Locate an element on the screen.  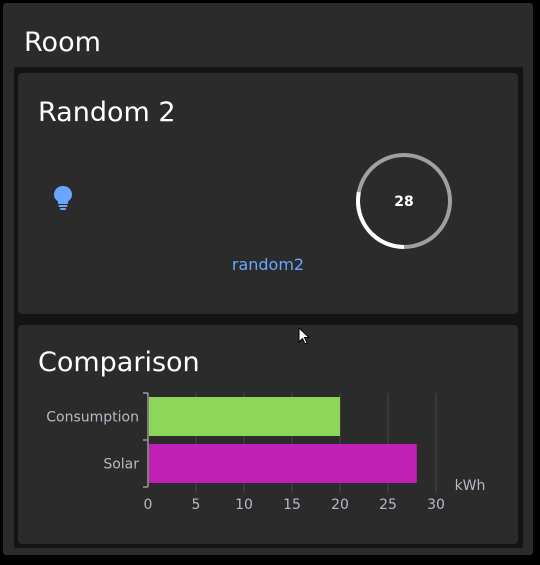
x-tick-label: 15 is located at coordinates (292, 505).